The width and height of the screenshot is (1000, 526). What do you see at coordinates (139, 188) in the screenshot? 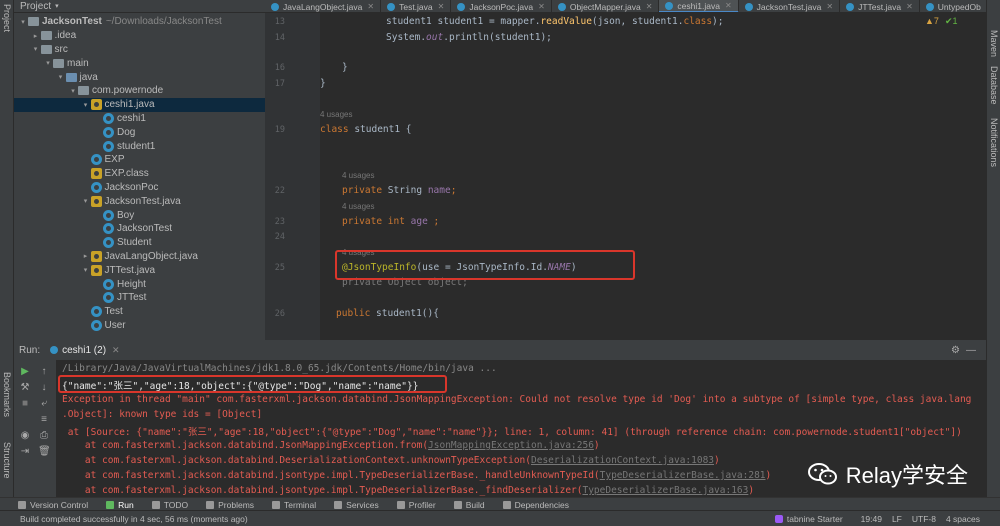
I see `tree-item: JacksonPoc` at bounding box center [139, 188].